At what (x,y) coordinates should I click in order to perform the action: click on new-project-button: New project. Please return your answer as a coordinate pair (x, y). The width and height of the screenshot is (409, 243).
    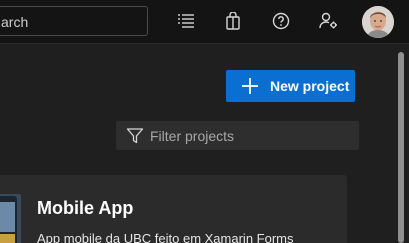
    Looking at the image, I should click on (290, 86).